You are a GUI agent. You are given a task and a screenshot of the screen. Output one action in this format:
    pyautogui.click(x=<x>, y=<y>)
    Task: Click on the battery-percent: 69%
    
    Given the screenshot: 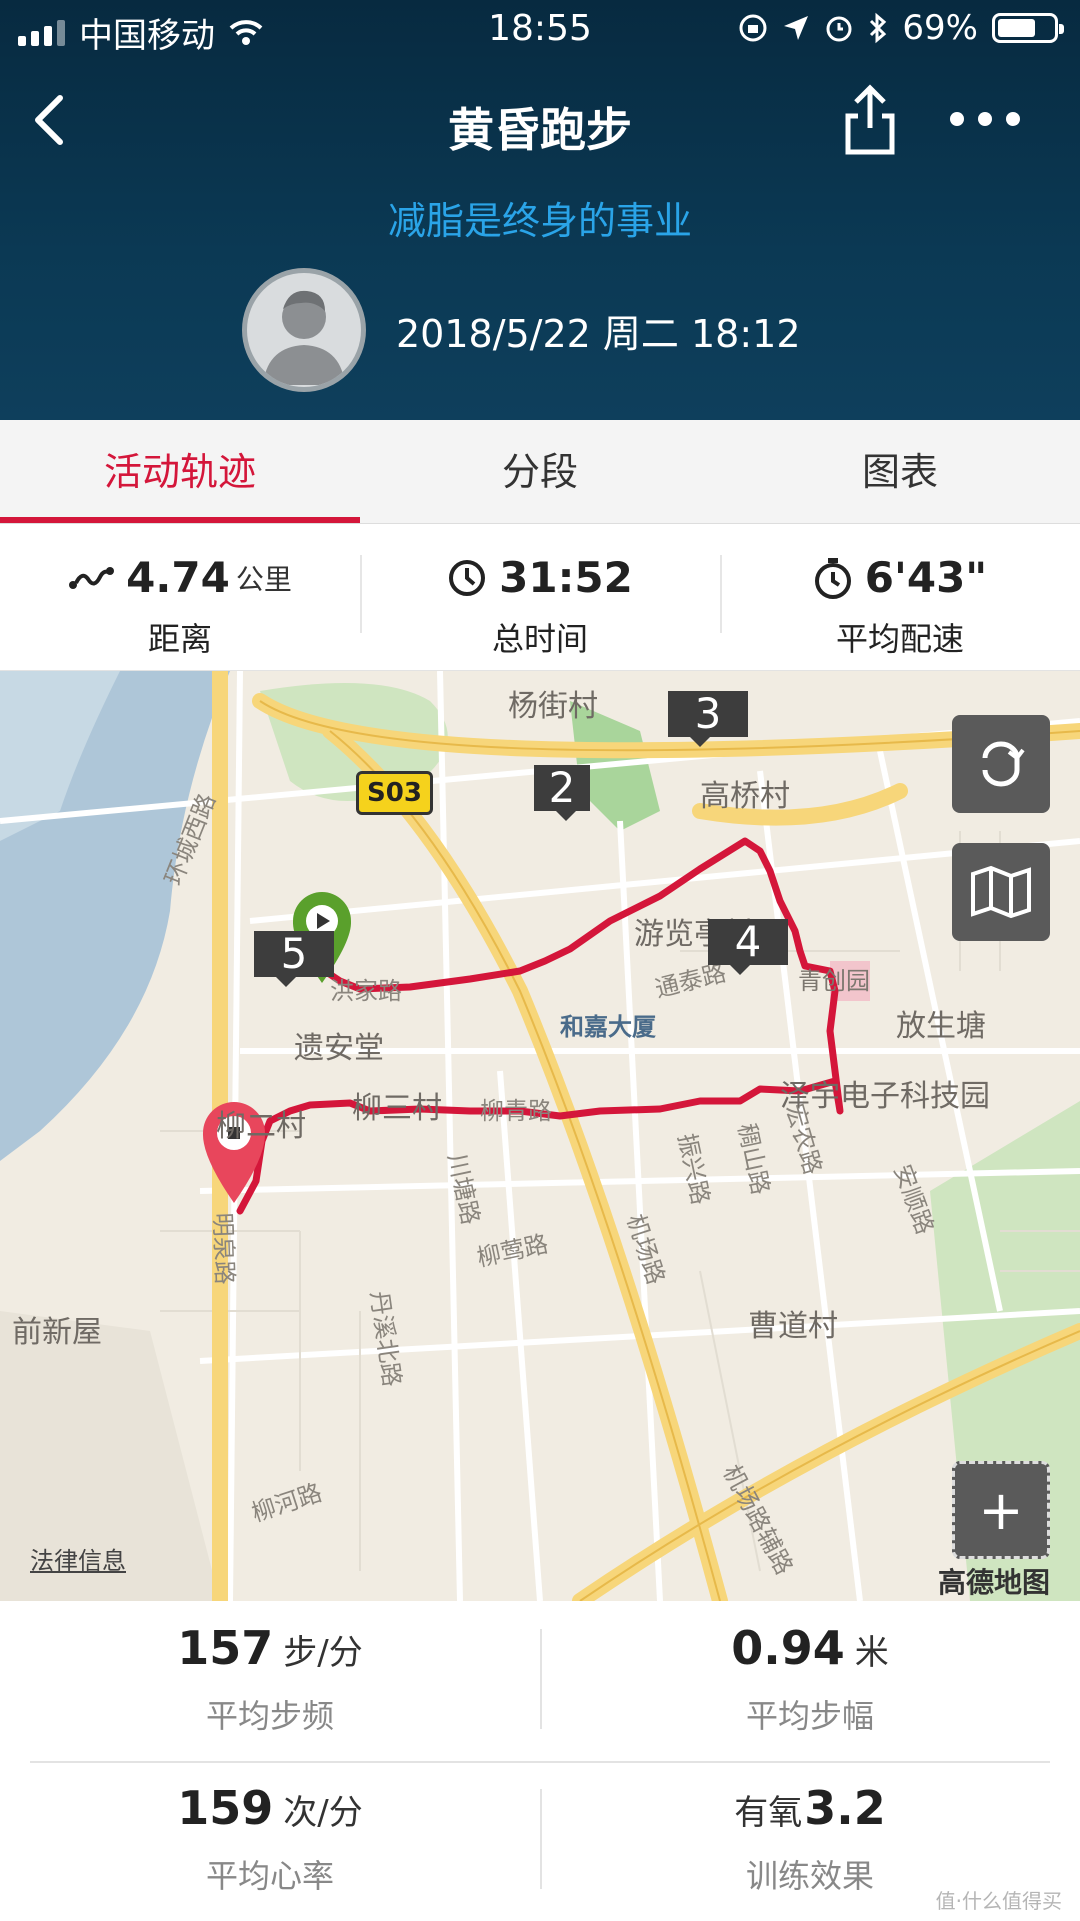 What is the action you would take?
    pyautogui.click(x=940, y=28)
    